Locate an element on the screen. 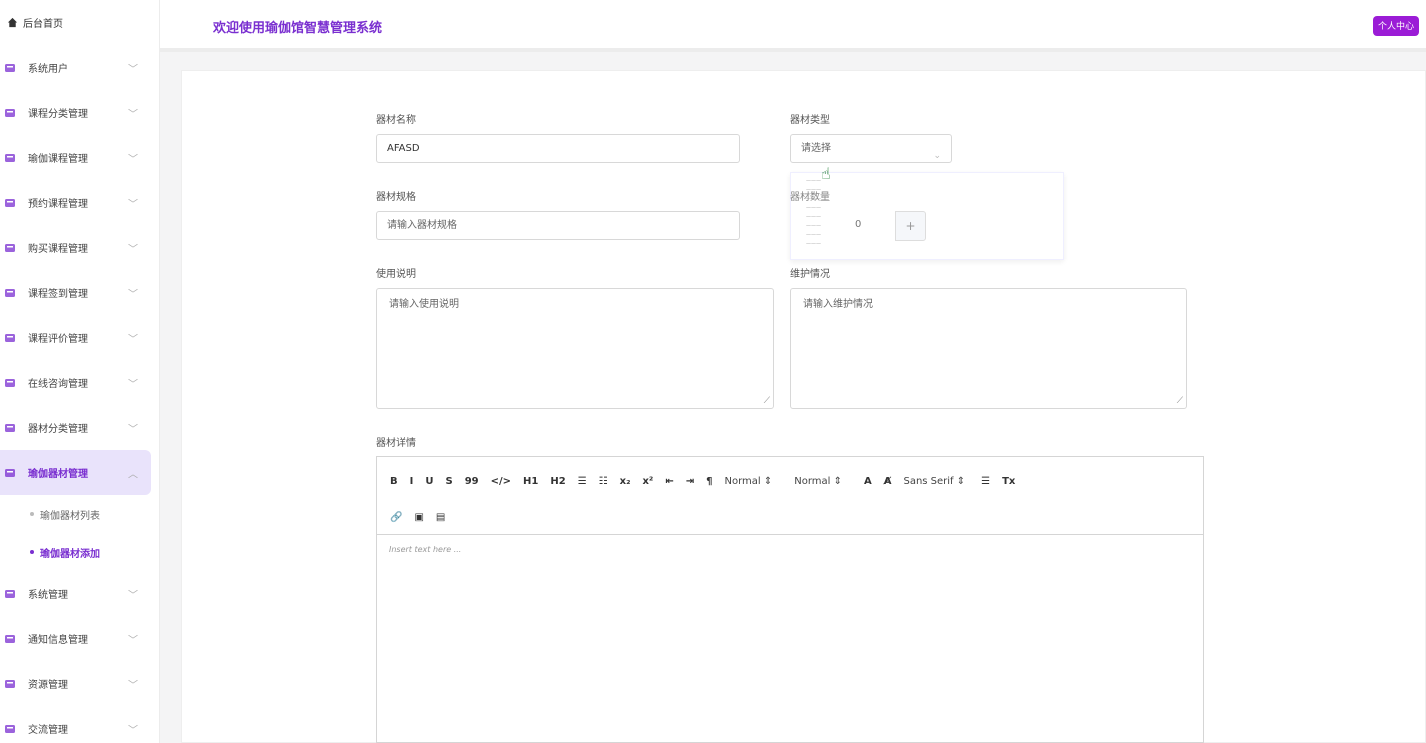  sidebar-item: 课程分类管理 ﹀ is located at coordinates (75, 112).